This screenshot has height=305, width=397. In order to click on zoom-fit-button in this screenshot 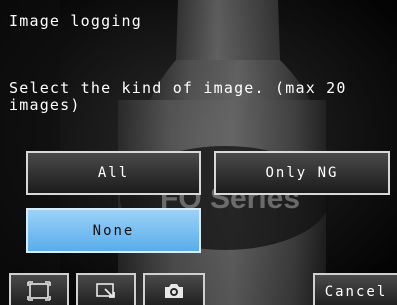, I will do `click(39, 289)`.